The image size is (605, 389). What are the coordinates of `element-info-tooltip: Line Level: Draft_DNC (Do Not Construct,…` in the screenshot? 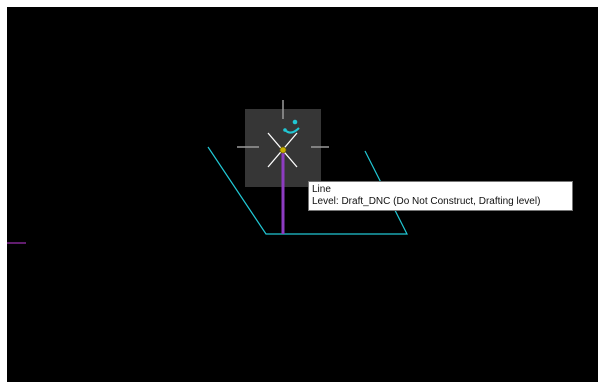 It's located at (440, 196).